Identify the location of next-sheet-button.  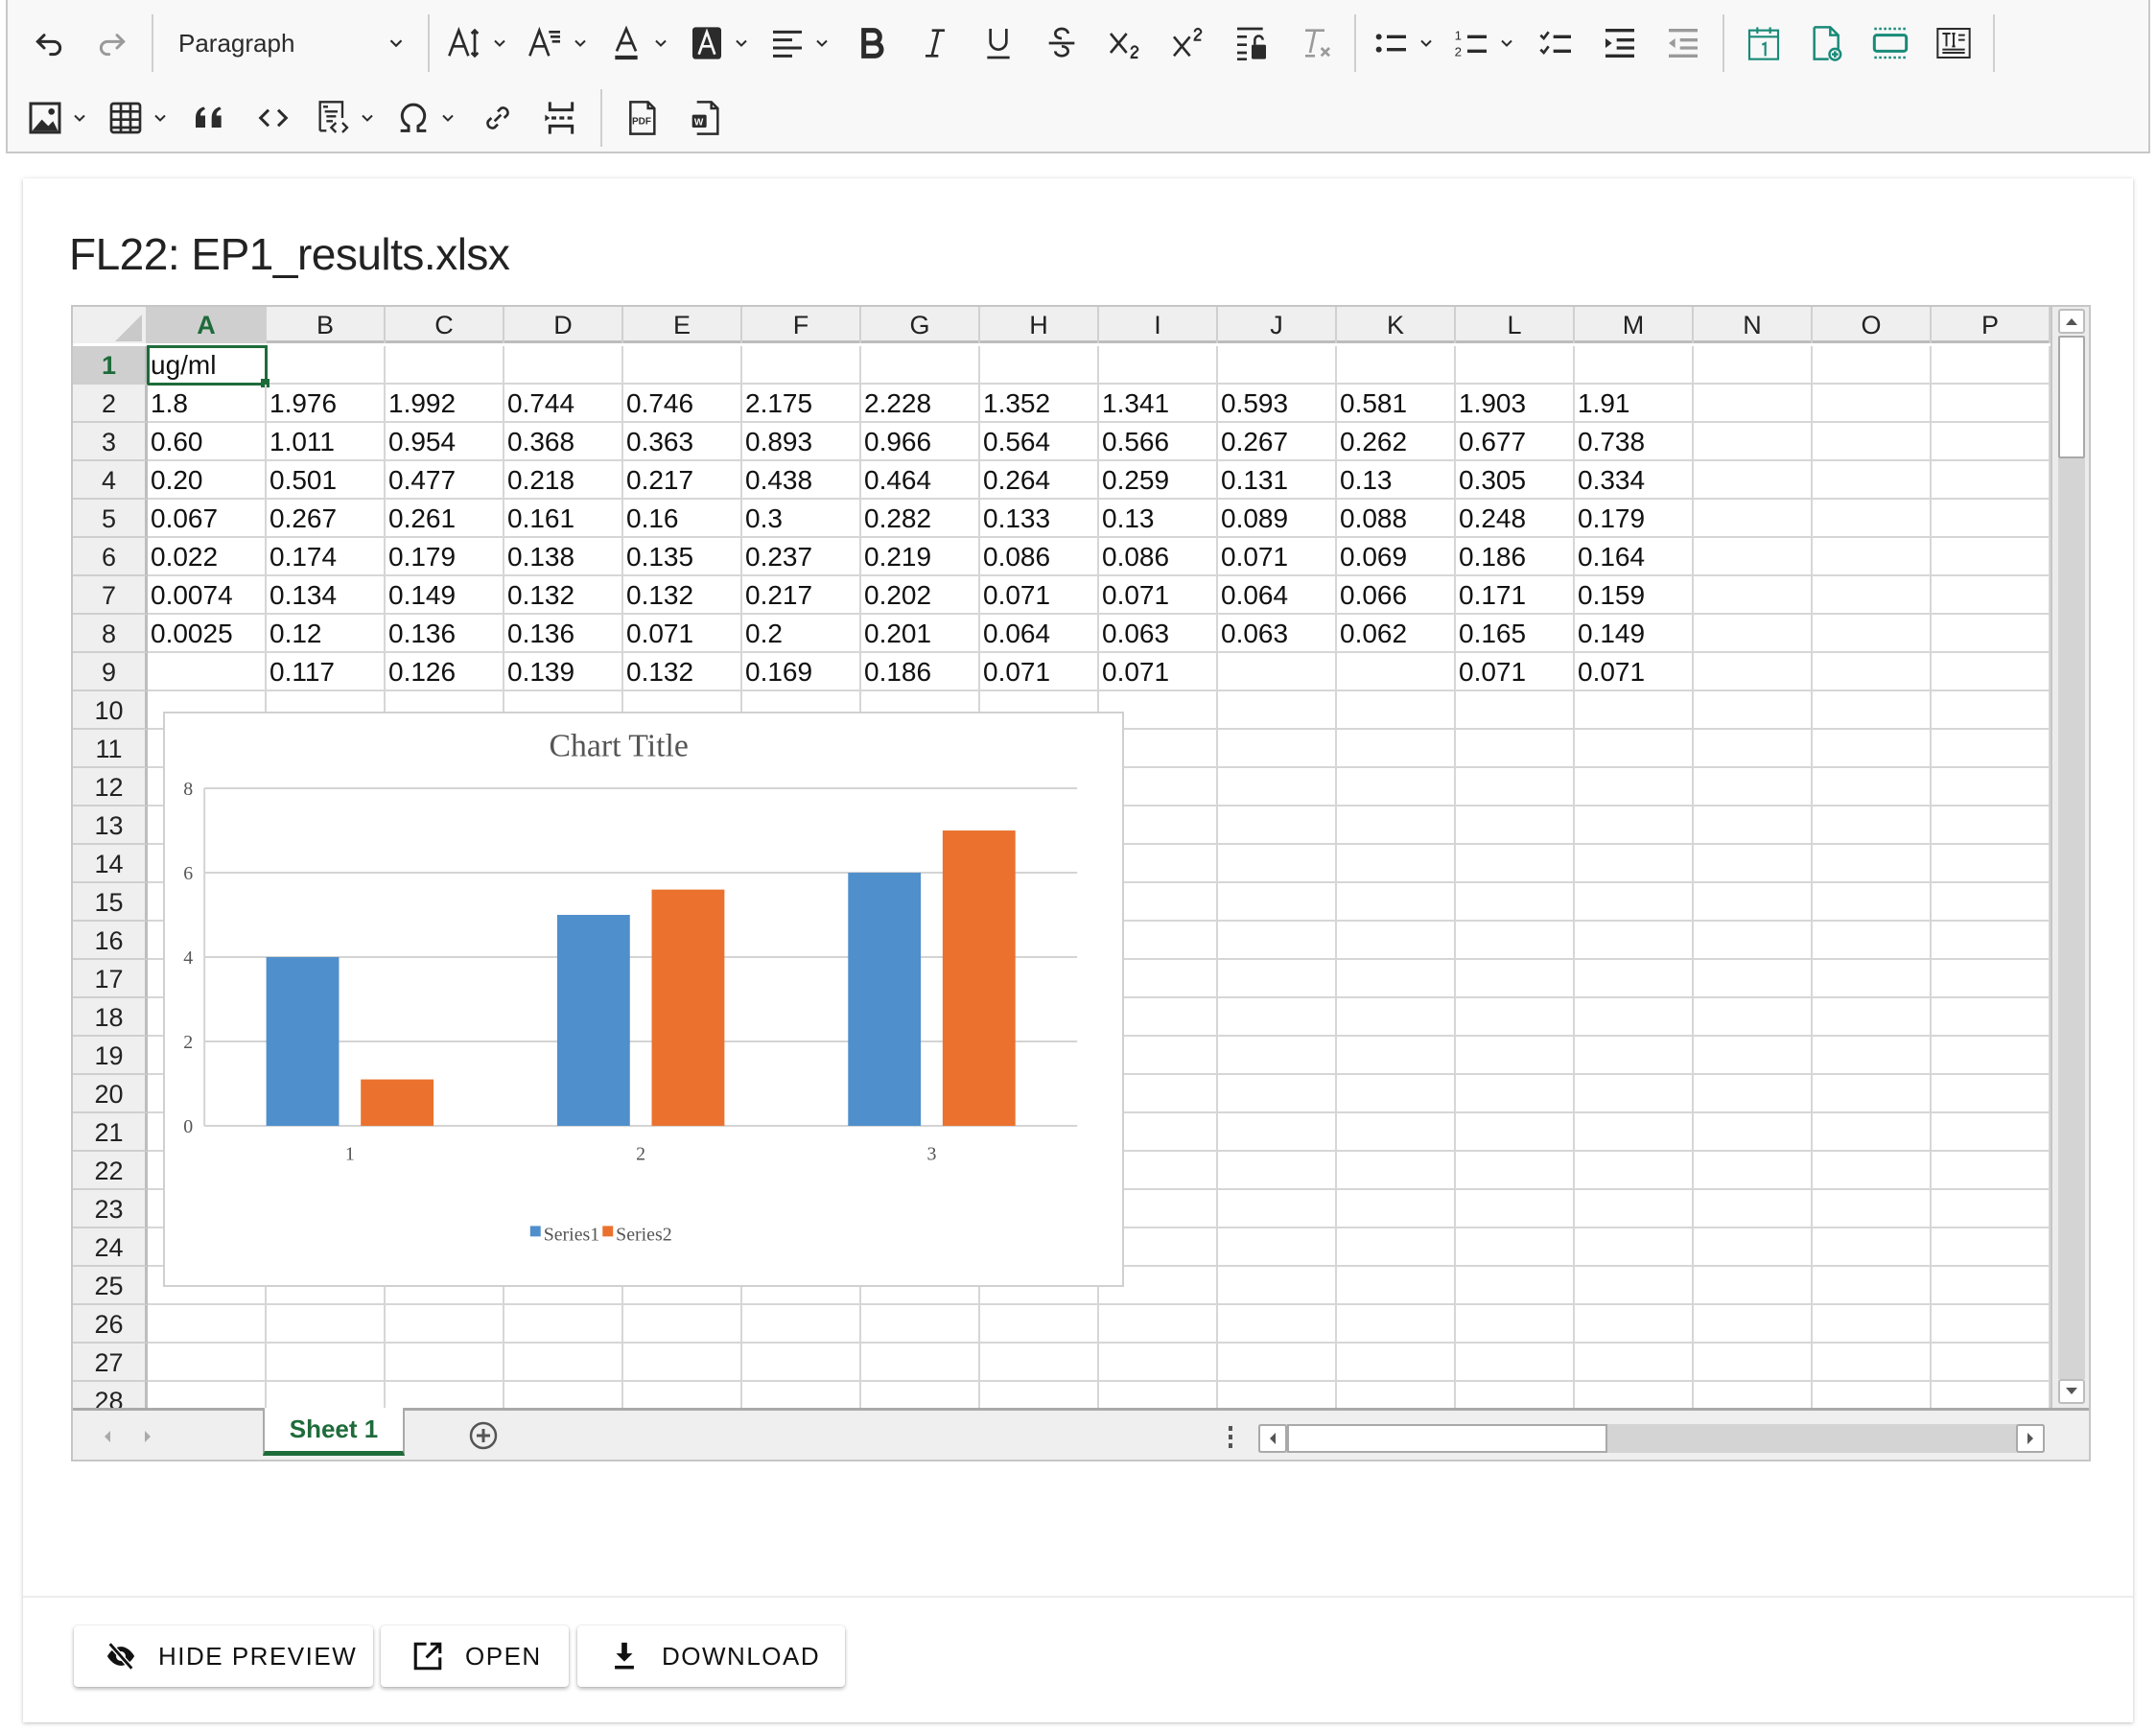
(147, 1436).